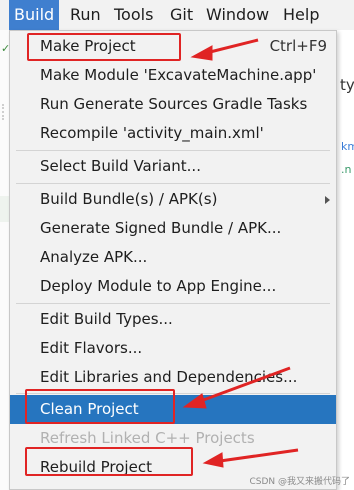  What do you see at coordinates (5, 112) in the screenshot?
I see `gutter-dots` at bounding box center [5, 112].